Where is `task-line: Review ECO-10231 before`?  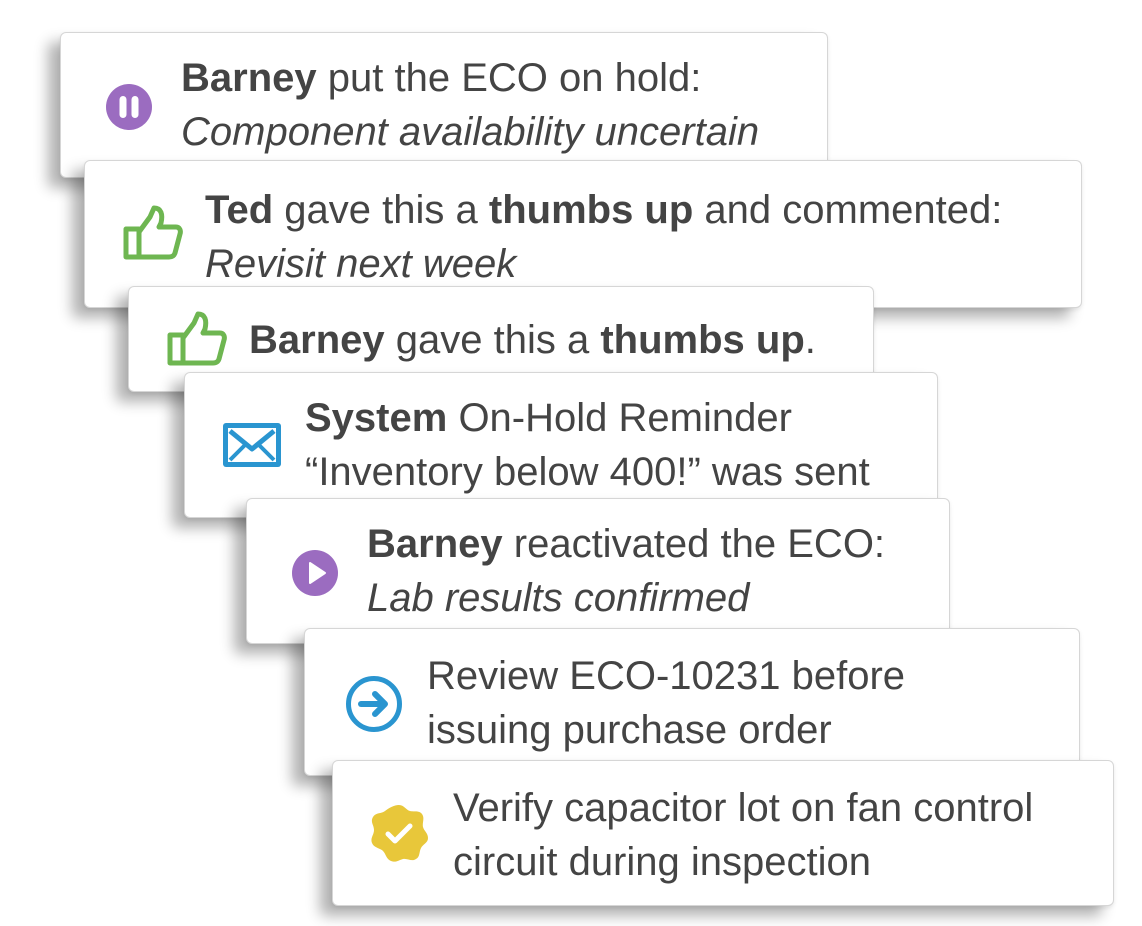
task-line: Review ECO-10231 before is located at coordinates (666, 676).